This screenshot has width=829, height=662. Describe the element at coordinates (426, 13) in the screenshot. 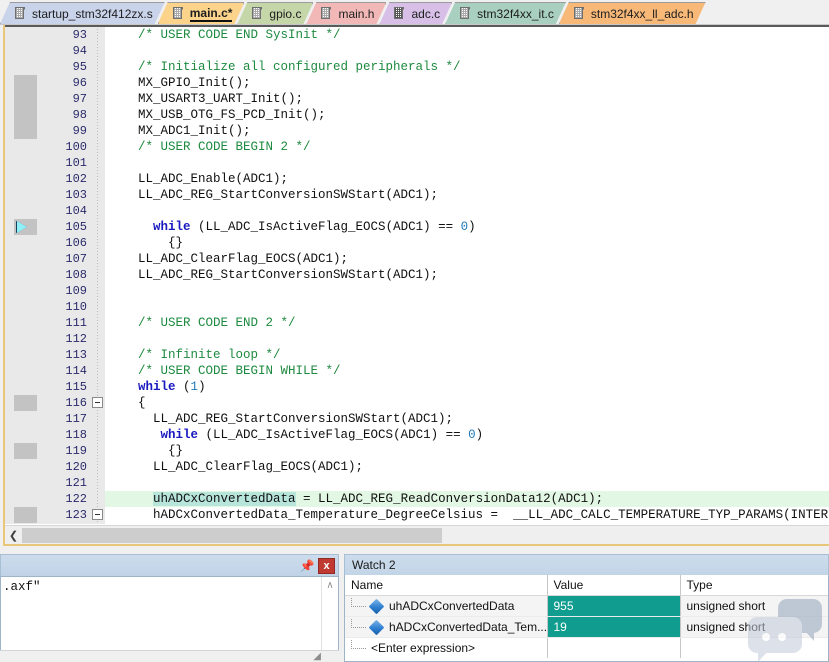

I see `tab-label: adc.c` at that location.